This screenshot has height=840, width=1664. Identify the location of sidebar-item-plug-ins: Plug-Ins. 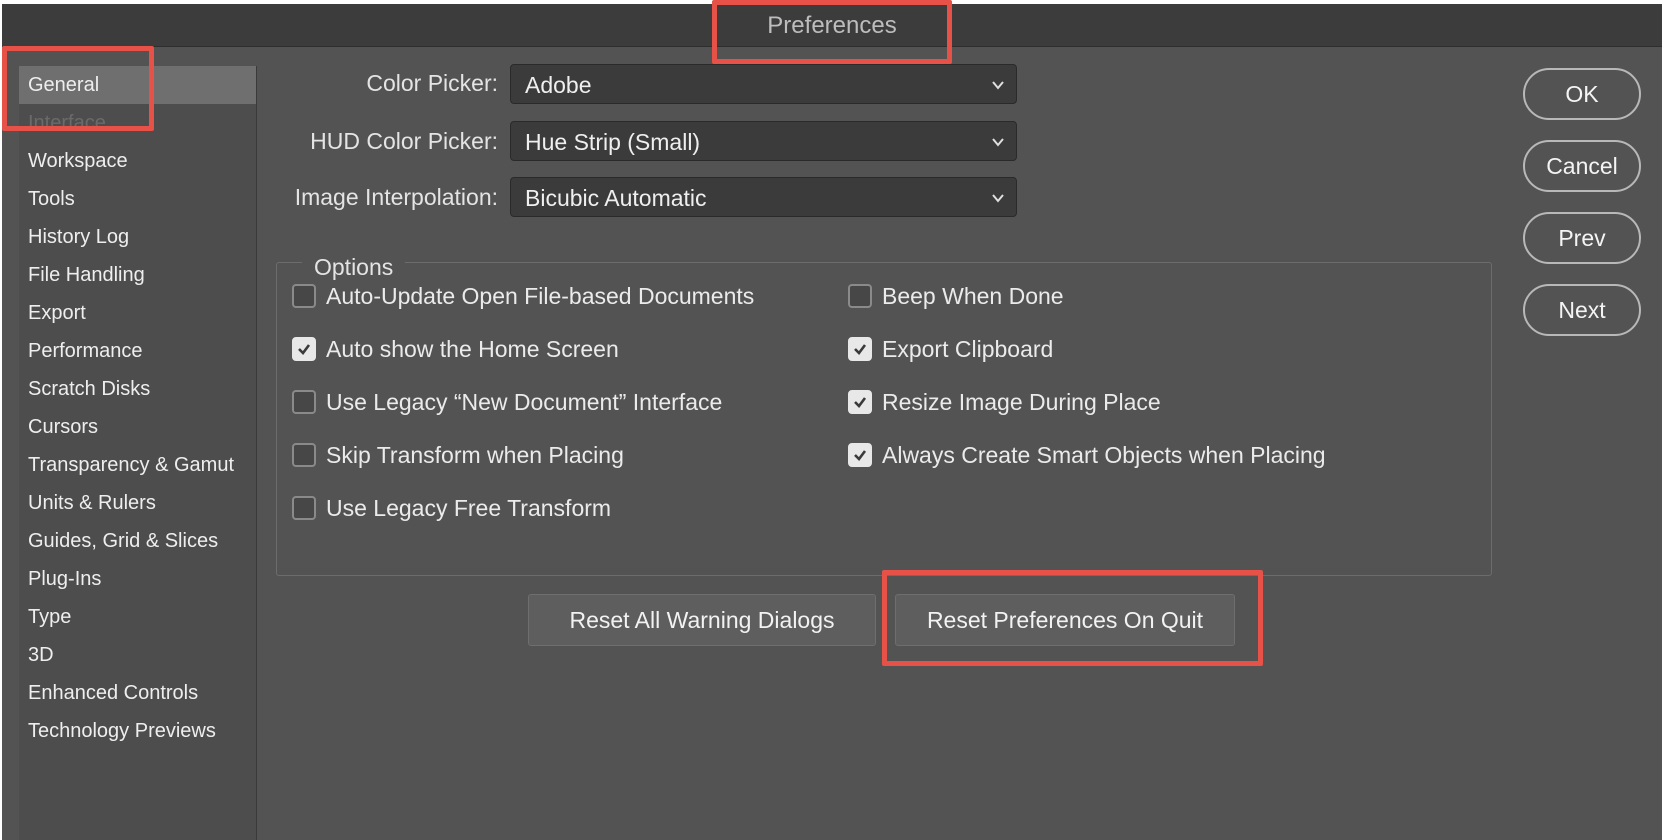
(137, 579).